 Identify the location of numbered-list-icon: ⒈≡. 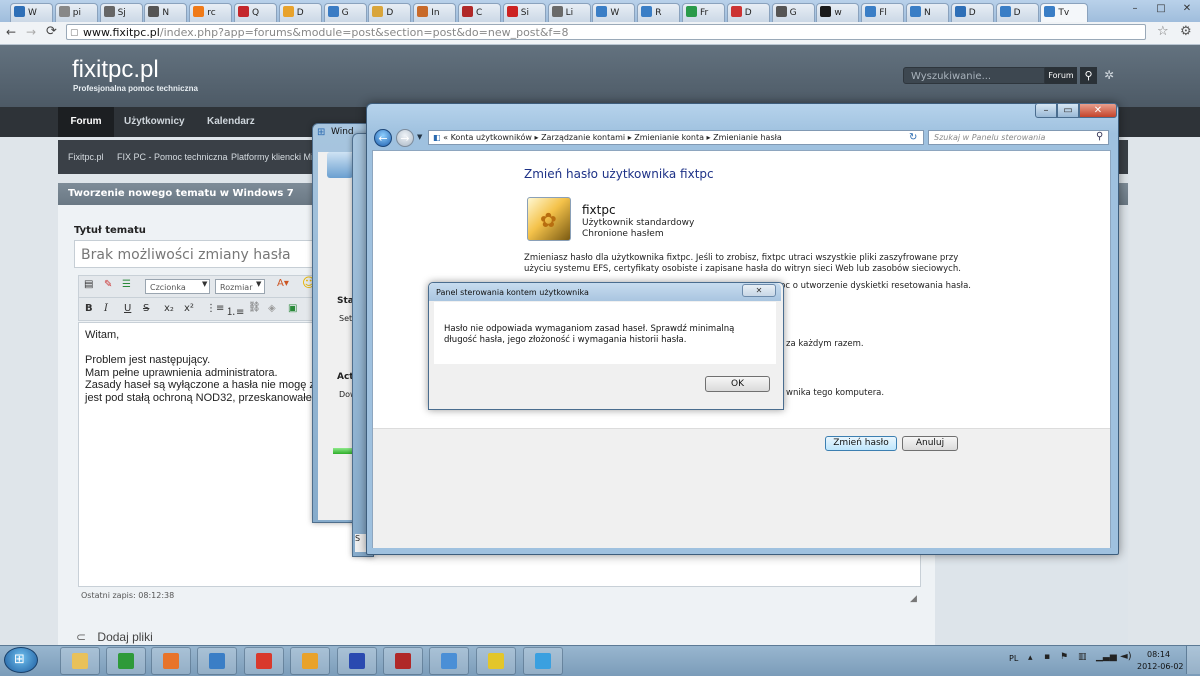
(235, 310).